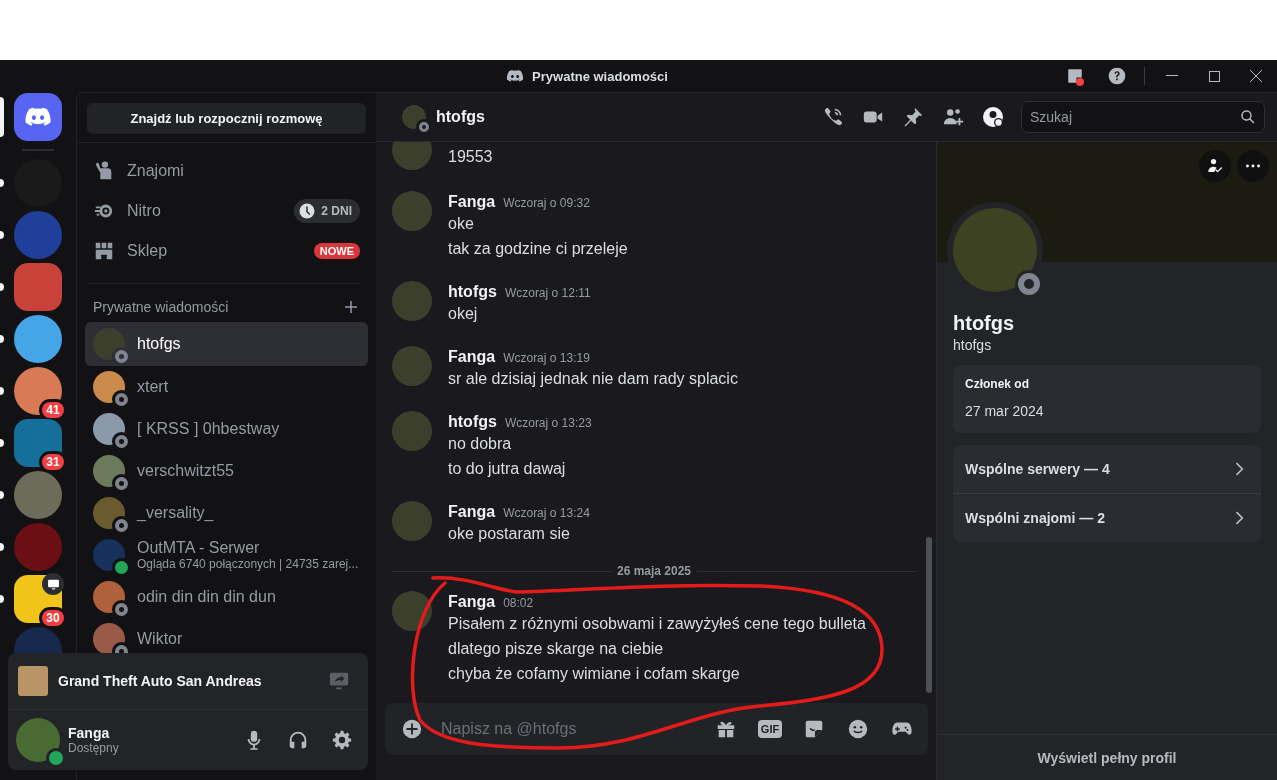 This screenshot has width=1277, height=780. I want to click on dm-name: [ KRSS ] 0hbestway, so click(208, 429).